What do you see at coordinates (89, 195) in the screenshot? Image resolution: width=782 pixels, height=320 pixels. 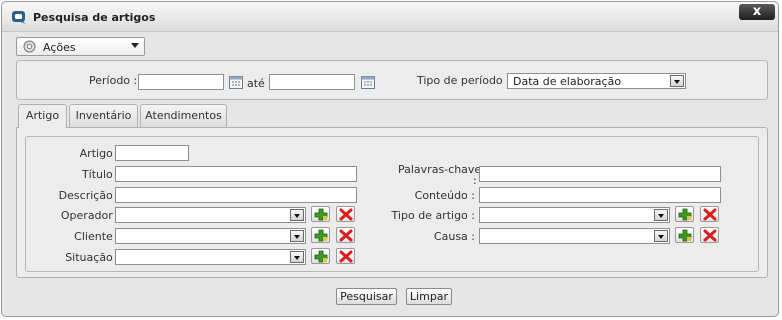 I see `descricao-label: Descrição :` at bounding box center [89, 195].